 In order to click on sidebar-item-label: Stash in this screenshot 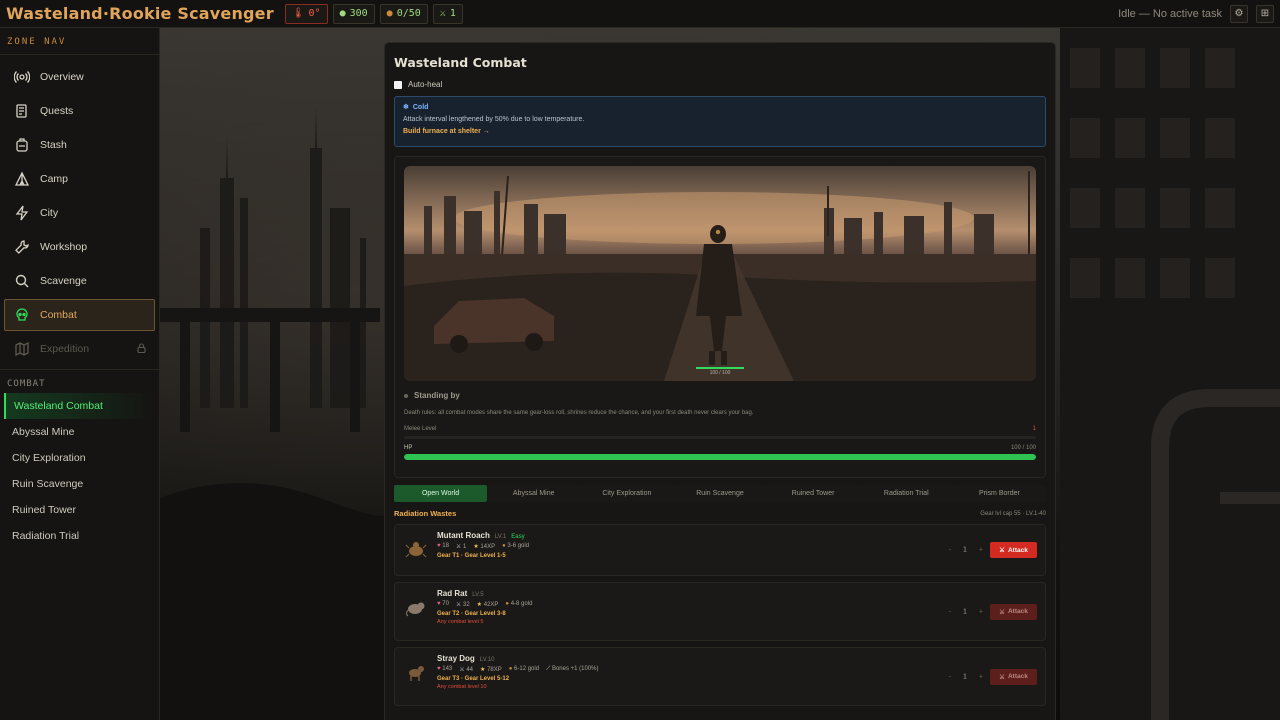, I will do `click(53, 145)`.